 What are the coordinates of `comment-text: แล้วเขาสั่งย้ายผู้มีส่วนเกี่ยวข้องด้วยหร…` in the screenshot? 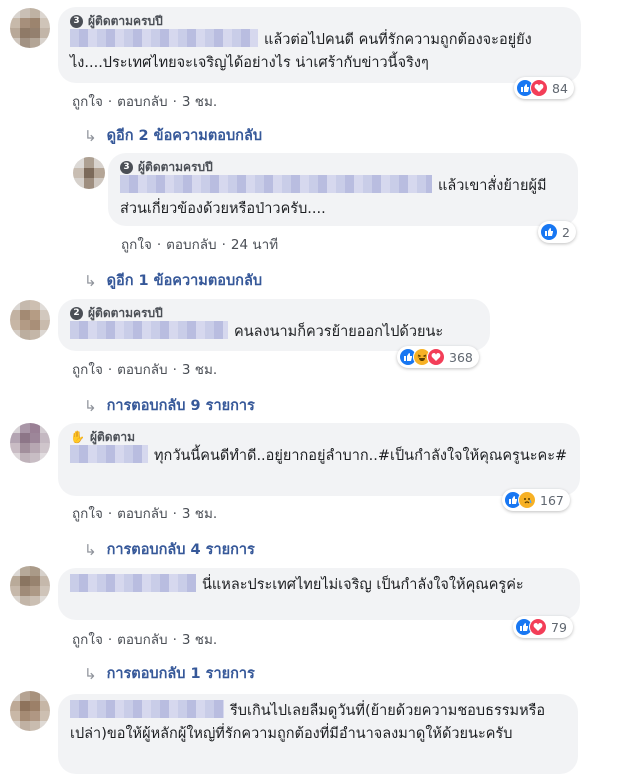 It's located at (343, 198).